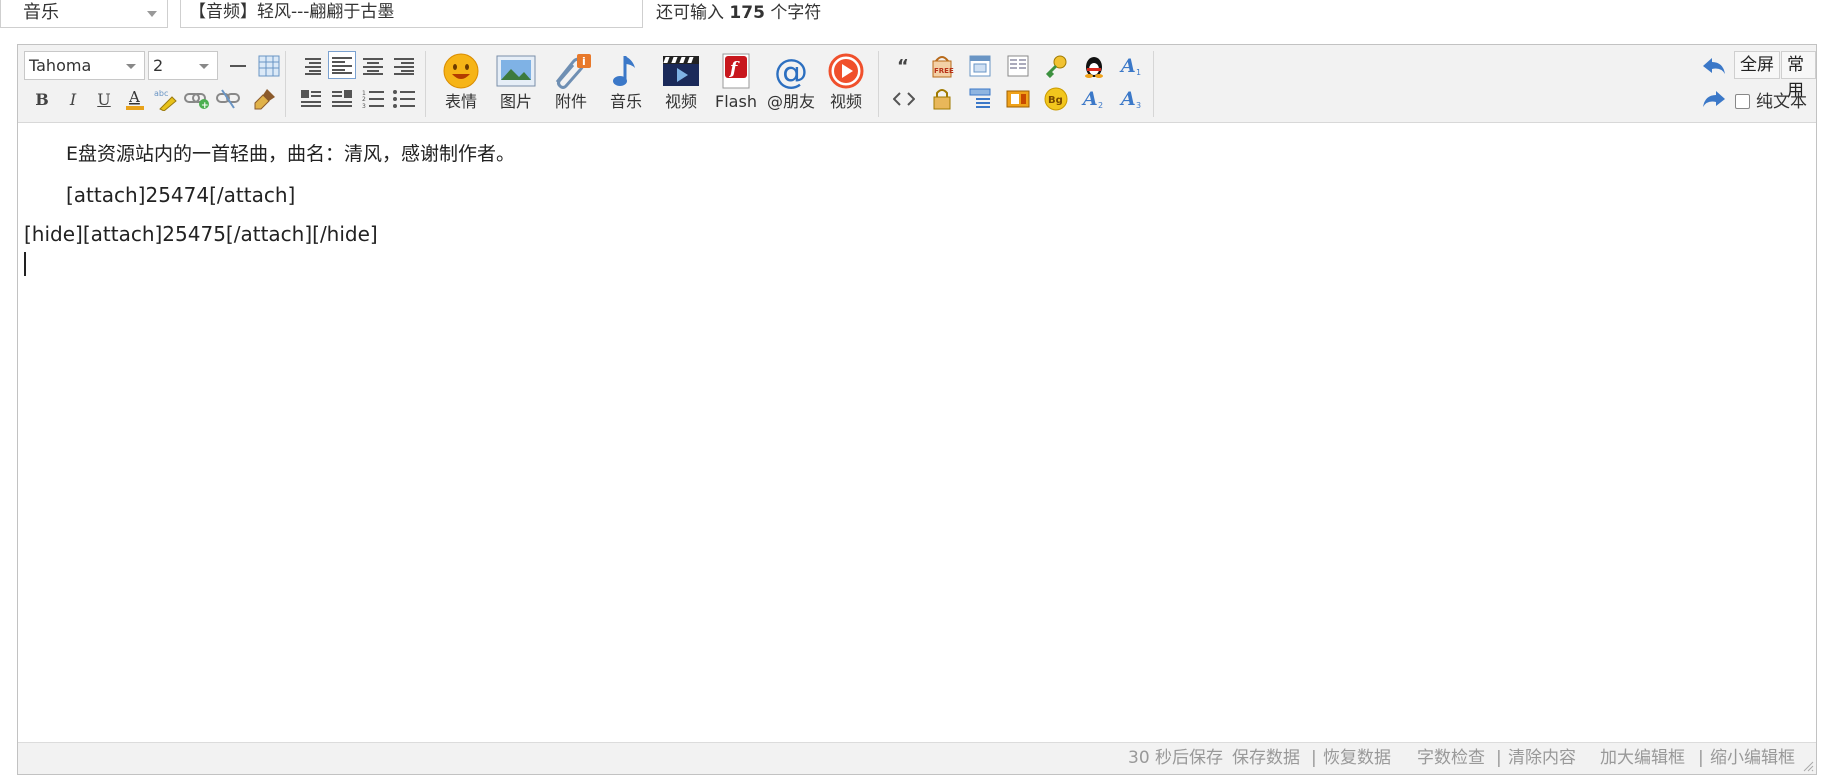  I want to click on font-style-icon: A2, so click(1092, 99).